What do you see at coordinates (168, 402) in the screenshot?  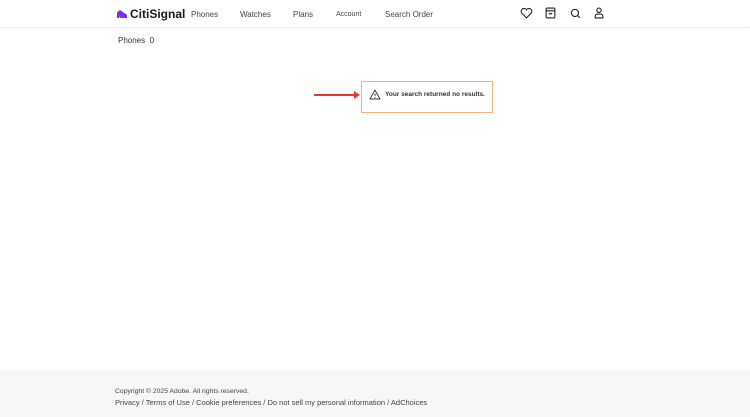 I see `link-terms: Terms of Use` at bounding box center [168, 402].